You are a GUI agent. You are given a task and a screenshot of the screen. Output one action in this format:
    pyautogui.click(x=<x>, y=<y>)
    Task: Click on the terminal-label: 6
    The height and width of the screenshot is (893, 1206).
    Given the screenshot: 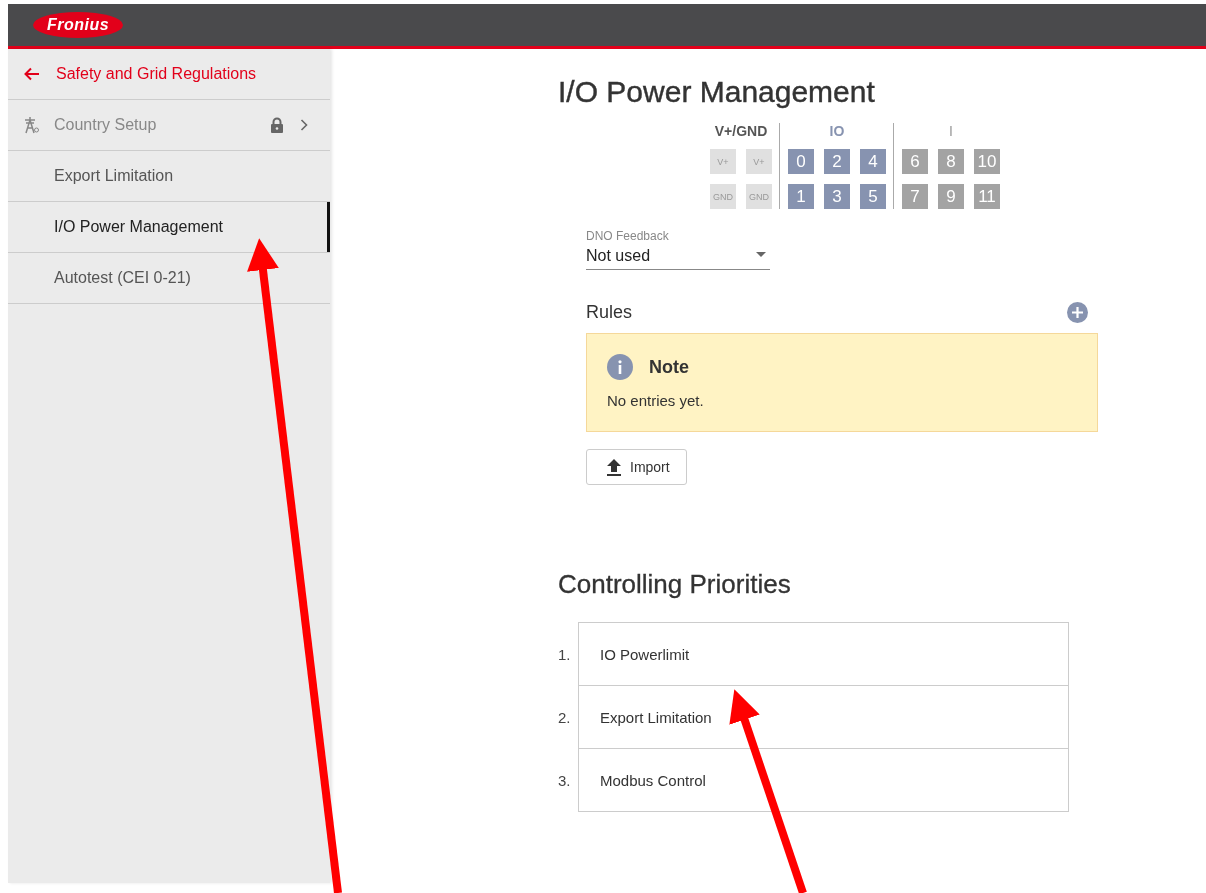 What is the action you would take?
    pyautogui.click(x=915, y=161)
    